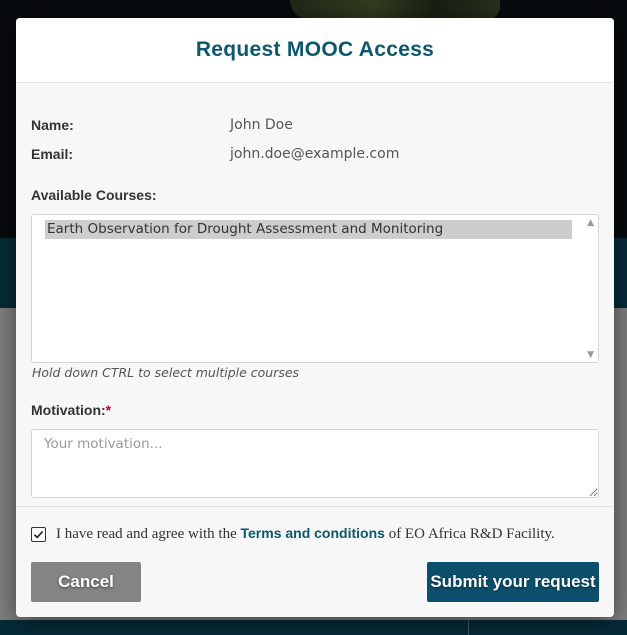  What do you see at coordinates (313, 533) in the screenshot?
I see `terms-link: Terms and conditions` at bounding box center [313, 533].